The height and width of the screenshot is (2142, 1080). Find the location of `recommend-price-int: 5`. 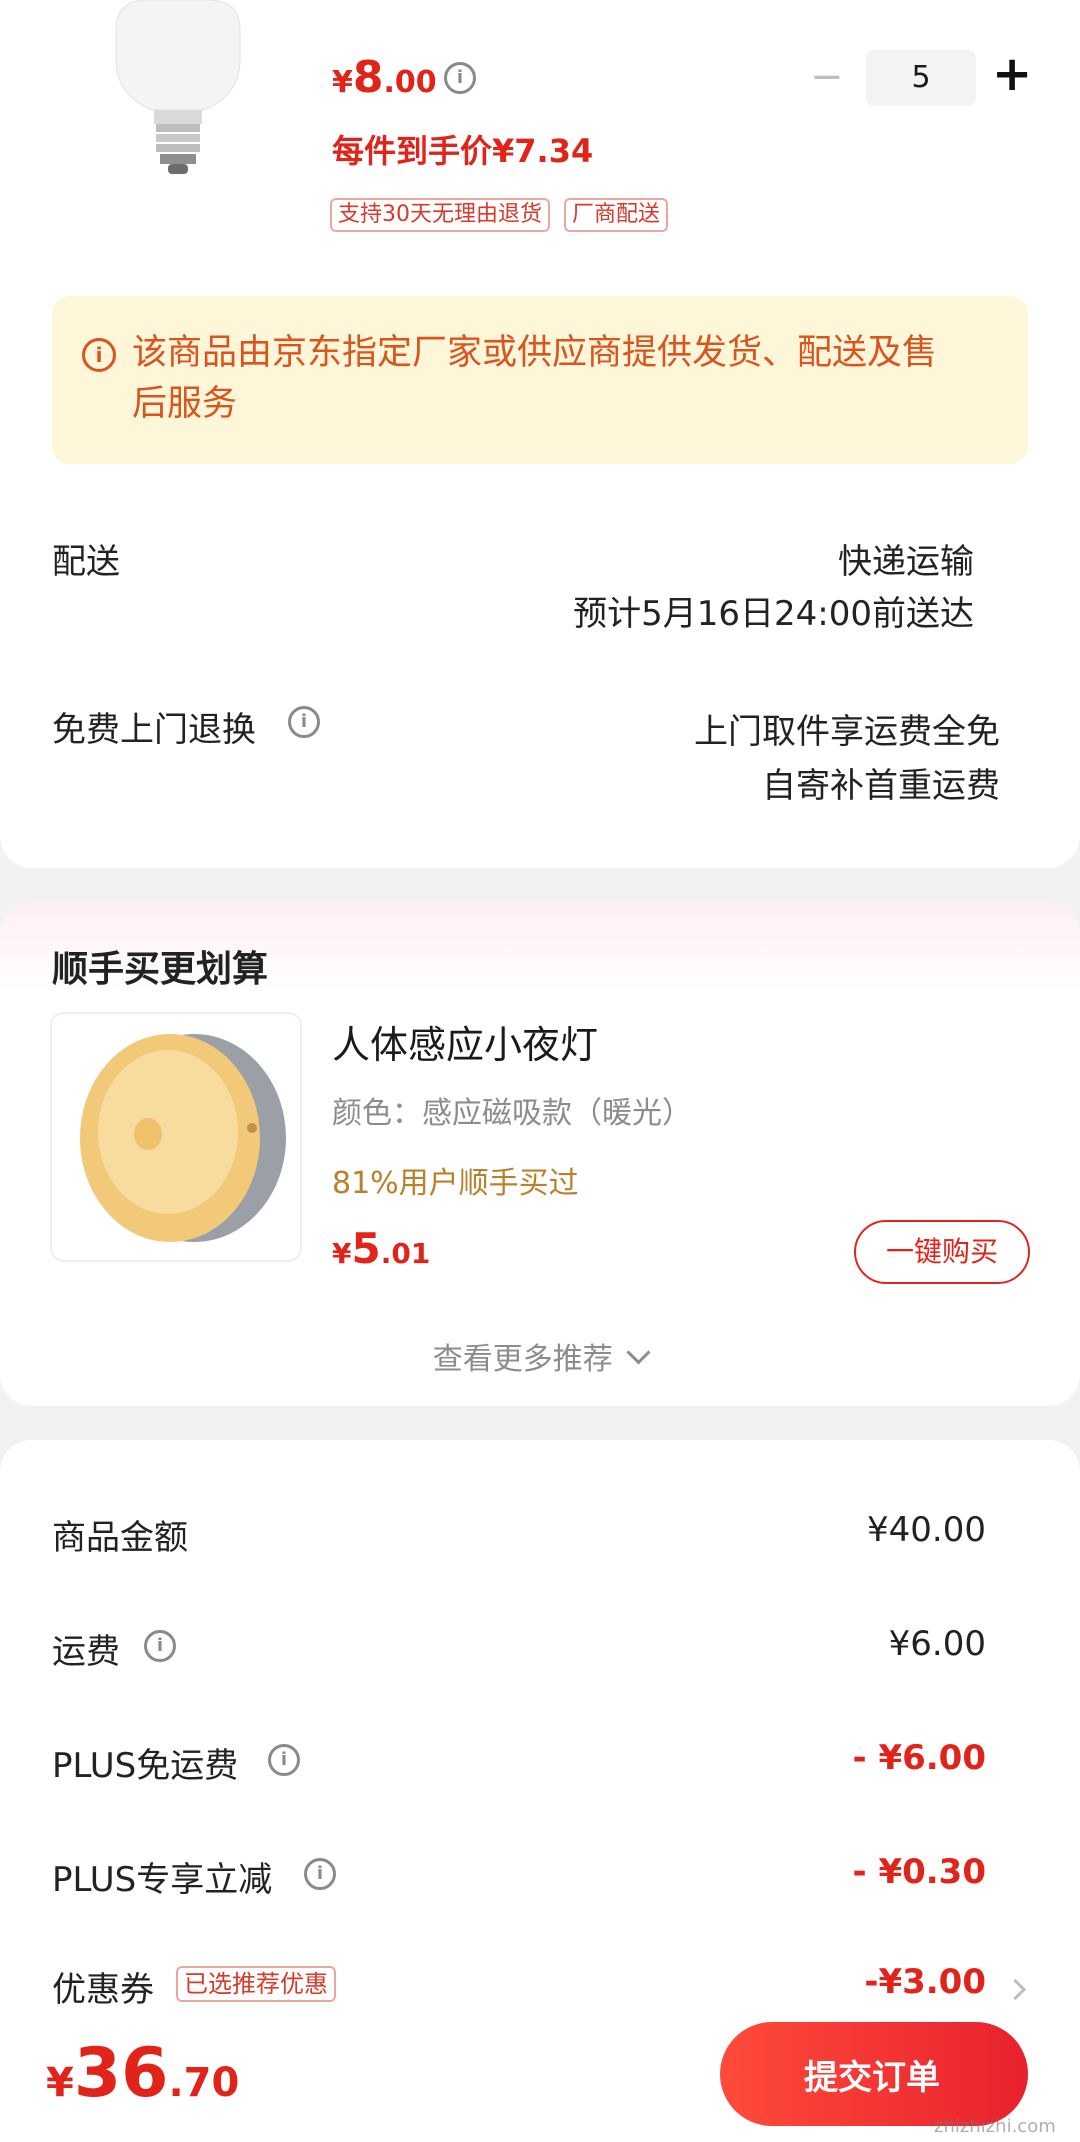

recommend-price-int: 5 is located at coordinates (366, 1248).